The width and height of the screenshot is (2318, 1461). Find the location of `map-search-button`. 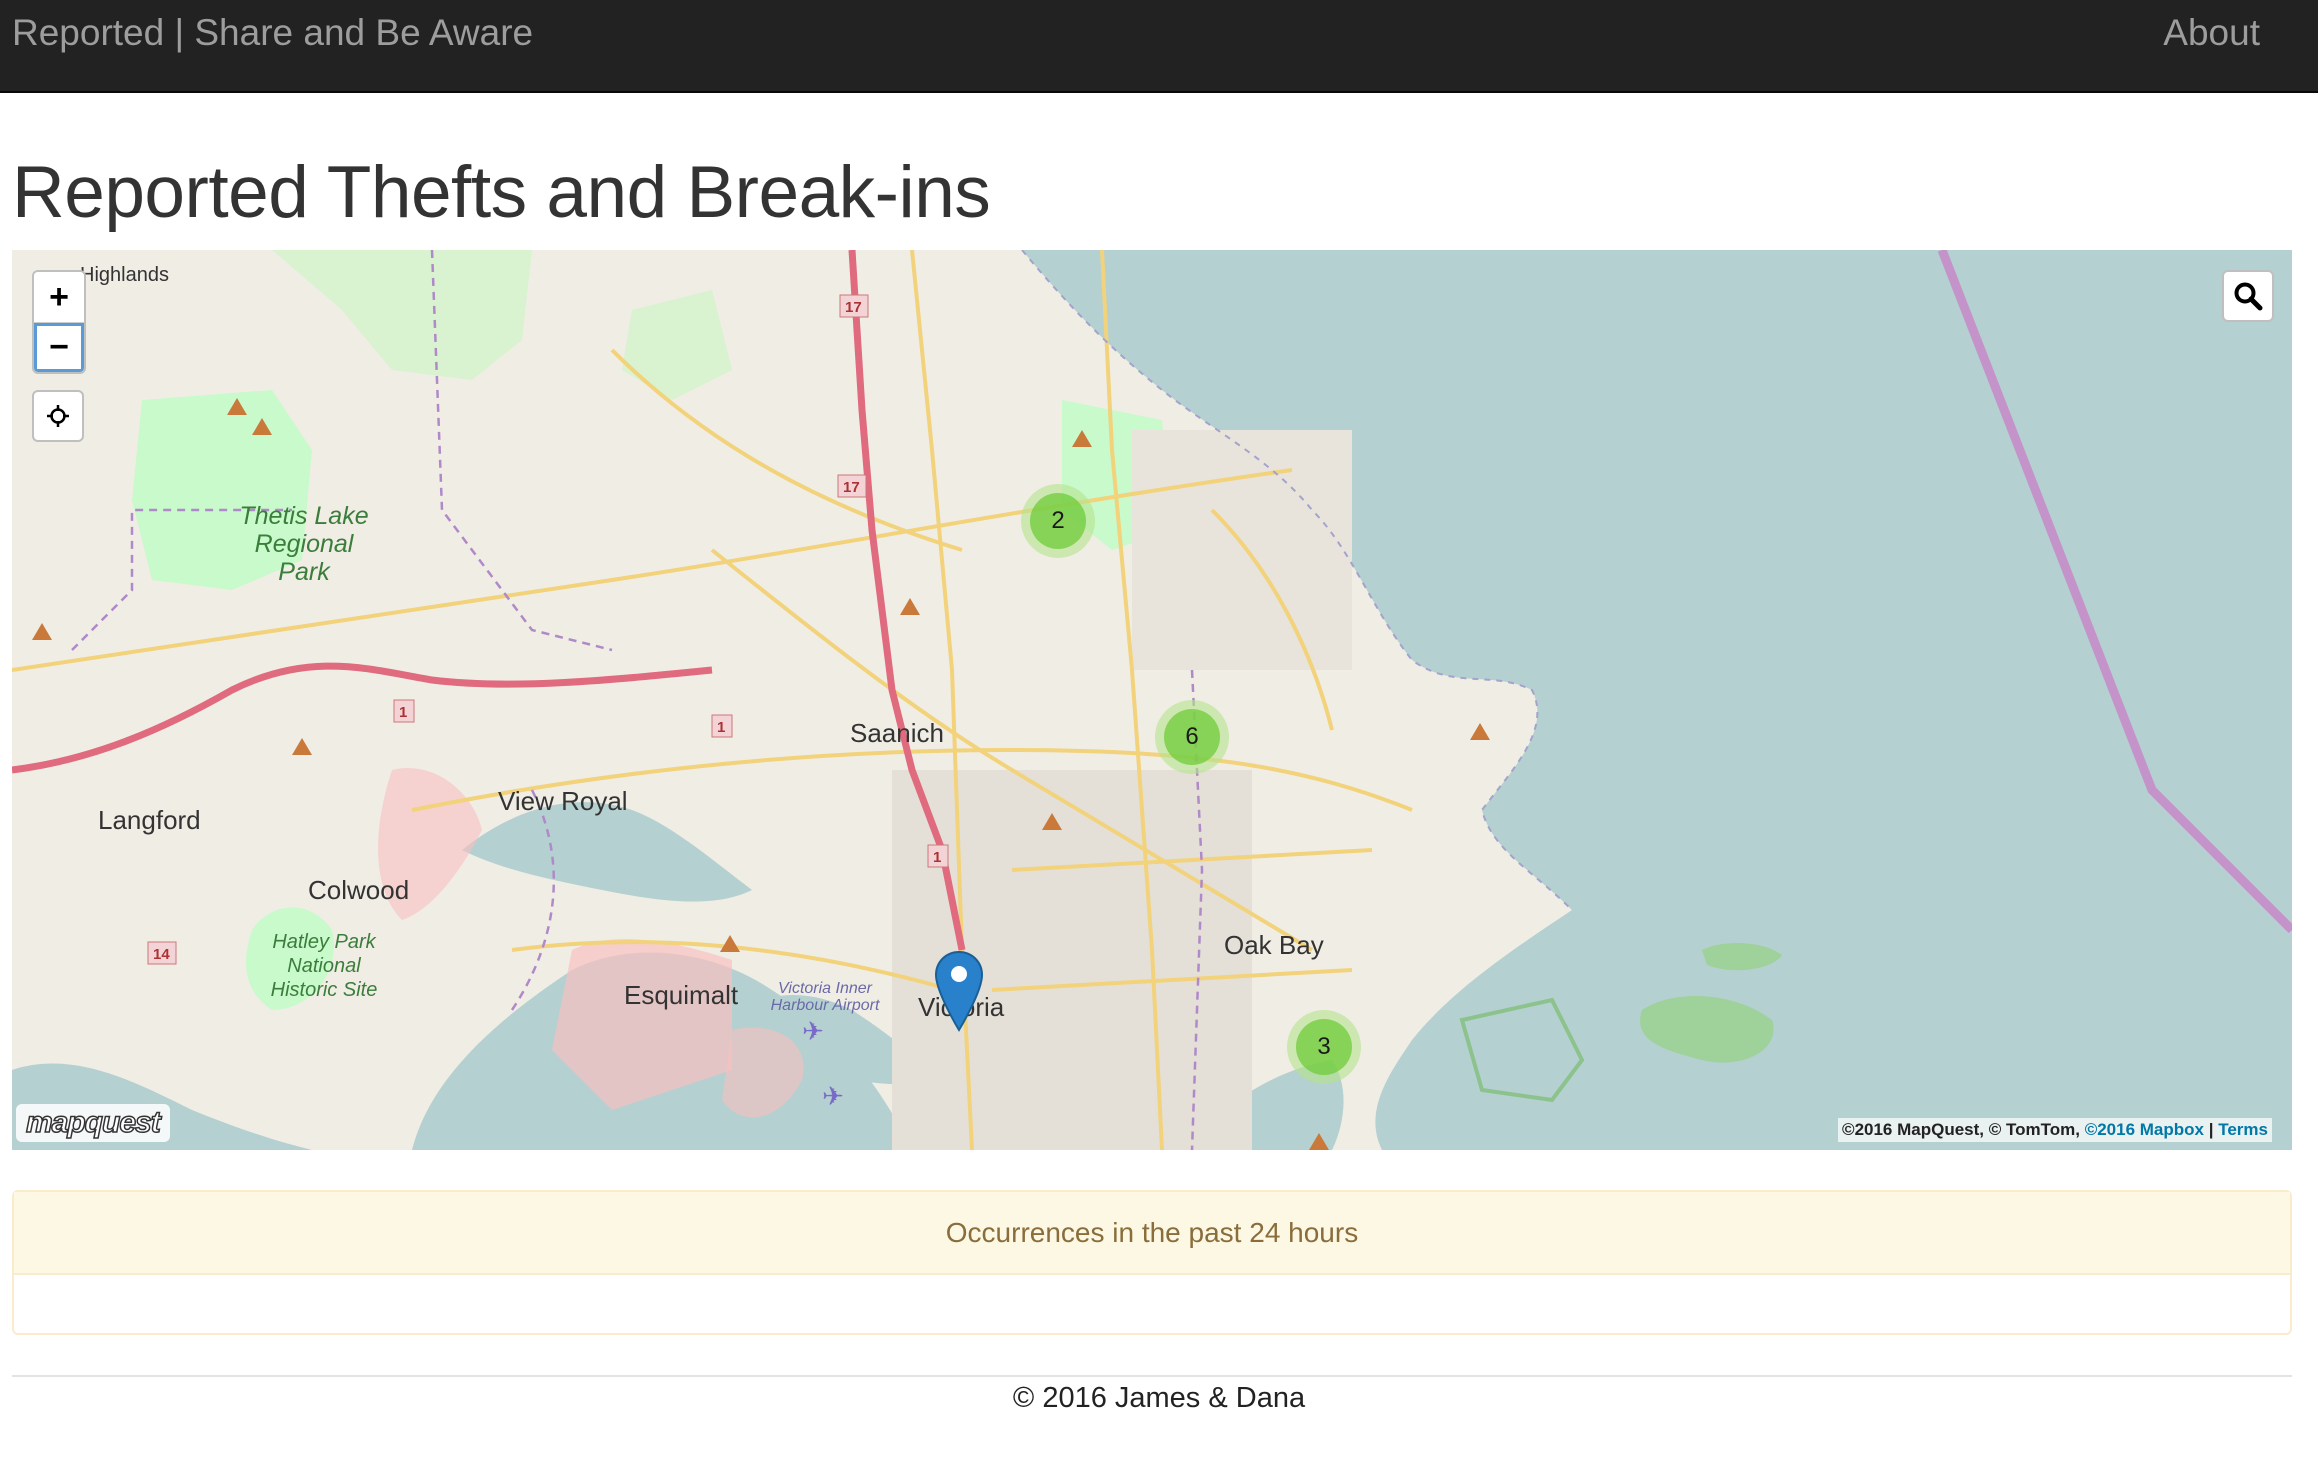

map-search-button is located at coordinates (2248, 296).